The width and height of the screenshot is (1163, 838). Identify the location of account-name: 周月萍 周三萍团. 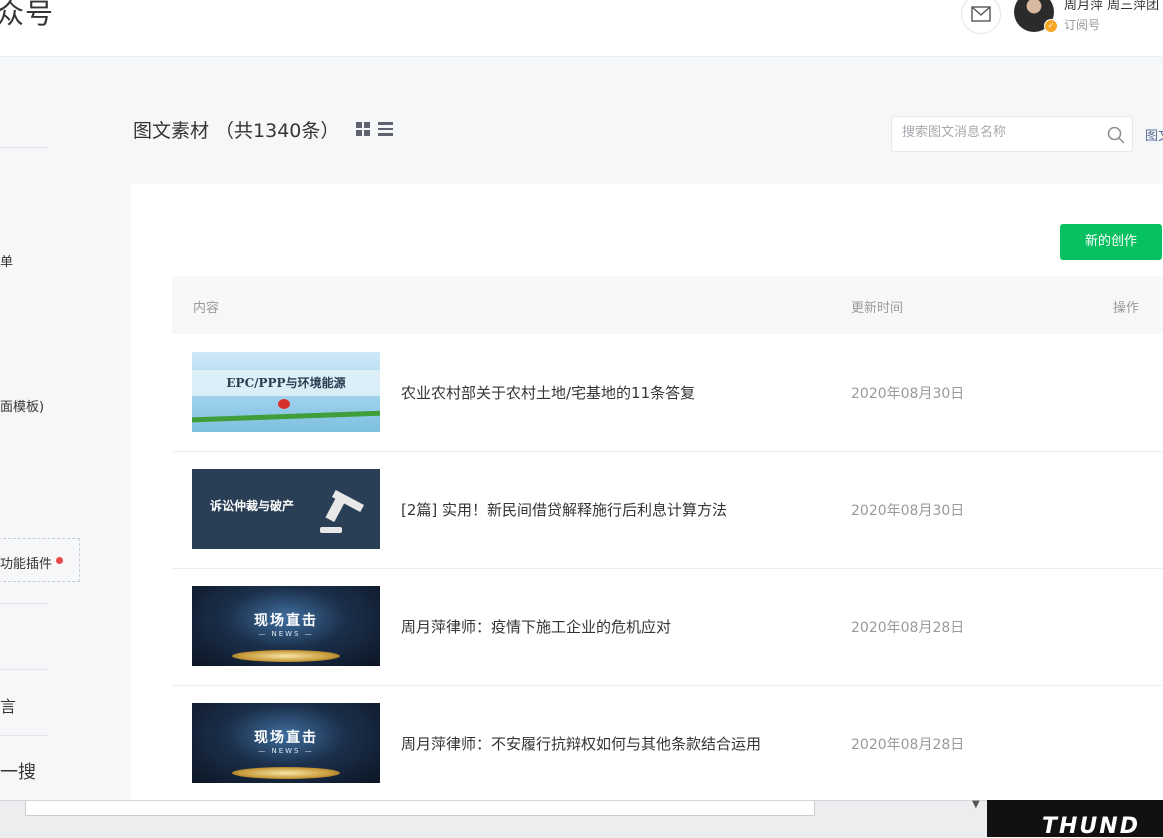
(1111, 6).